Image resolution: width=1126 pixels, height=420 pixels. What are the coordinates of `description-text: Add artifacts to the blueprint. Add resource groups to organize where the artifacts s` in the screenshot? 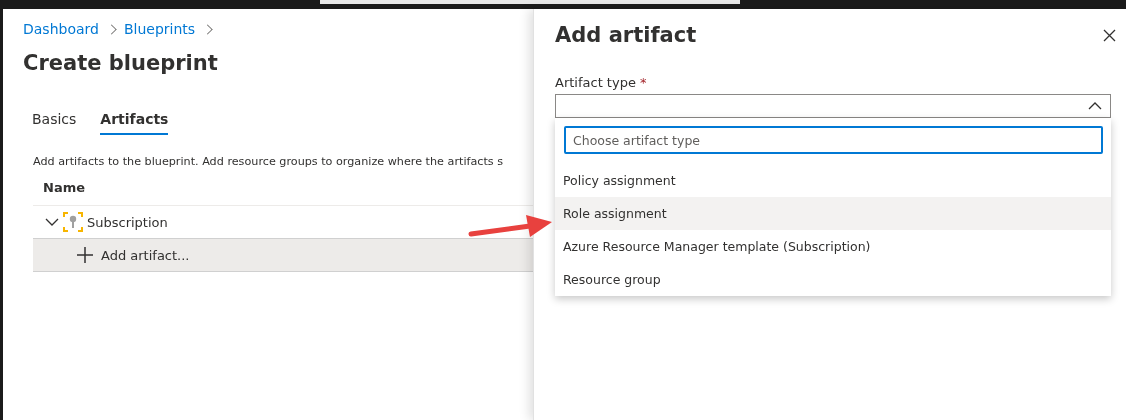 It's located at (268, 161).